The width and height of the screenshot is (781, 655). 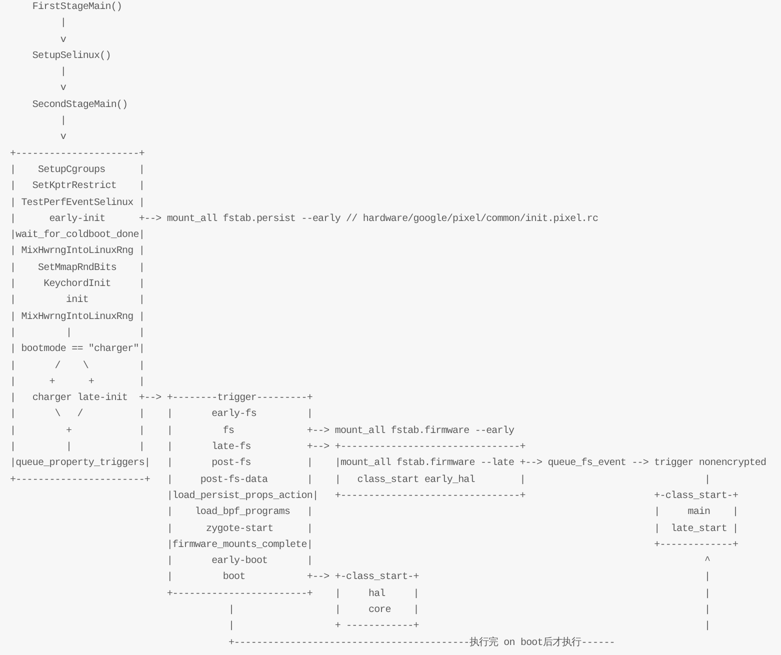 I want to click on code-line: | TestPerfEventSelinux |, so click(x=77, y=203).